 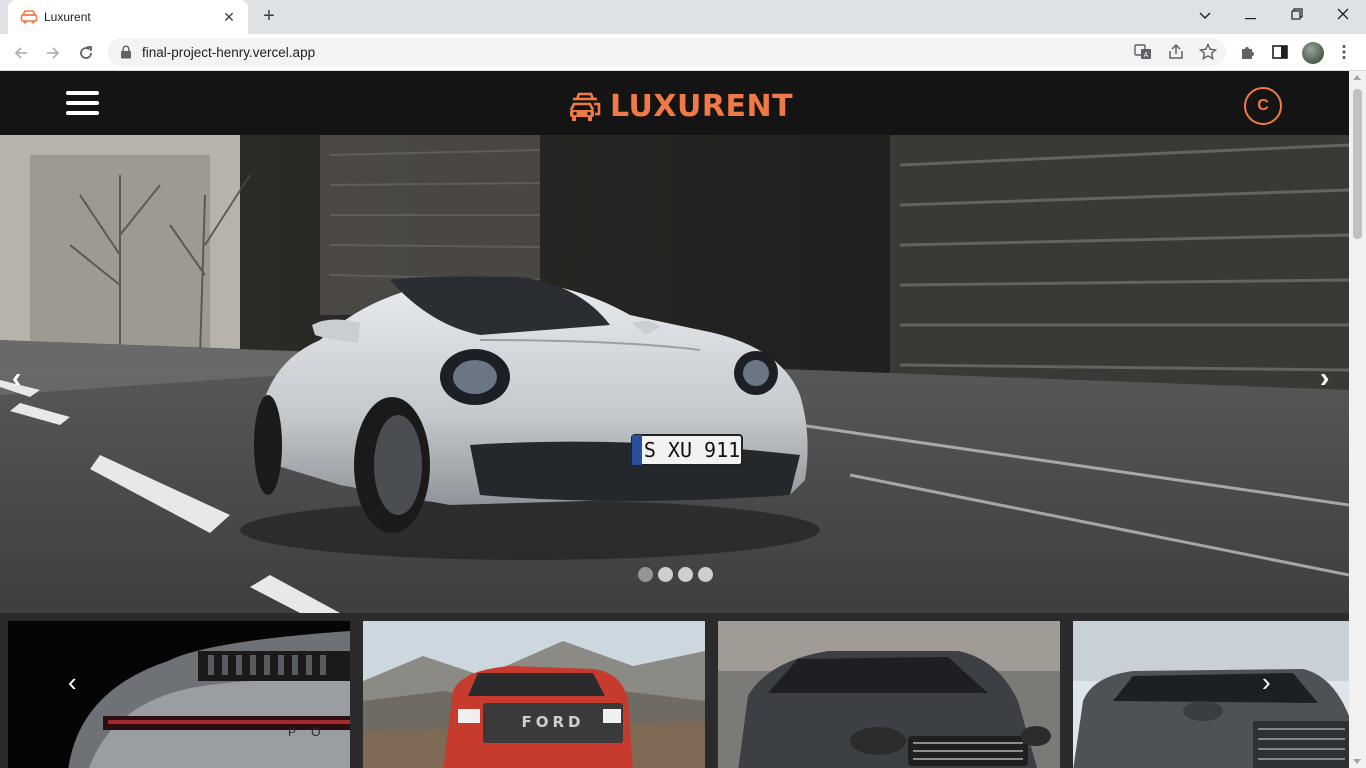 What do you see at coordinates (229, 52) in the screenshot?
I see `url-text: final-project-henry.vercel.app` at bounding box center [229, 52].